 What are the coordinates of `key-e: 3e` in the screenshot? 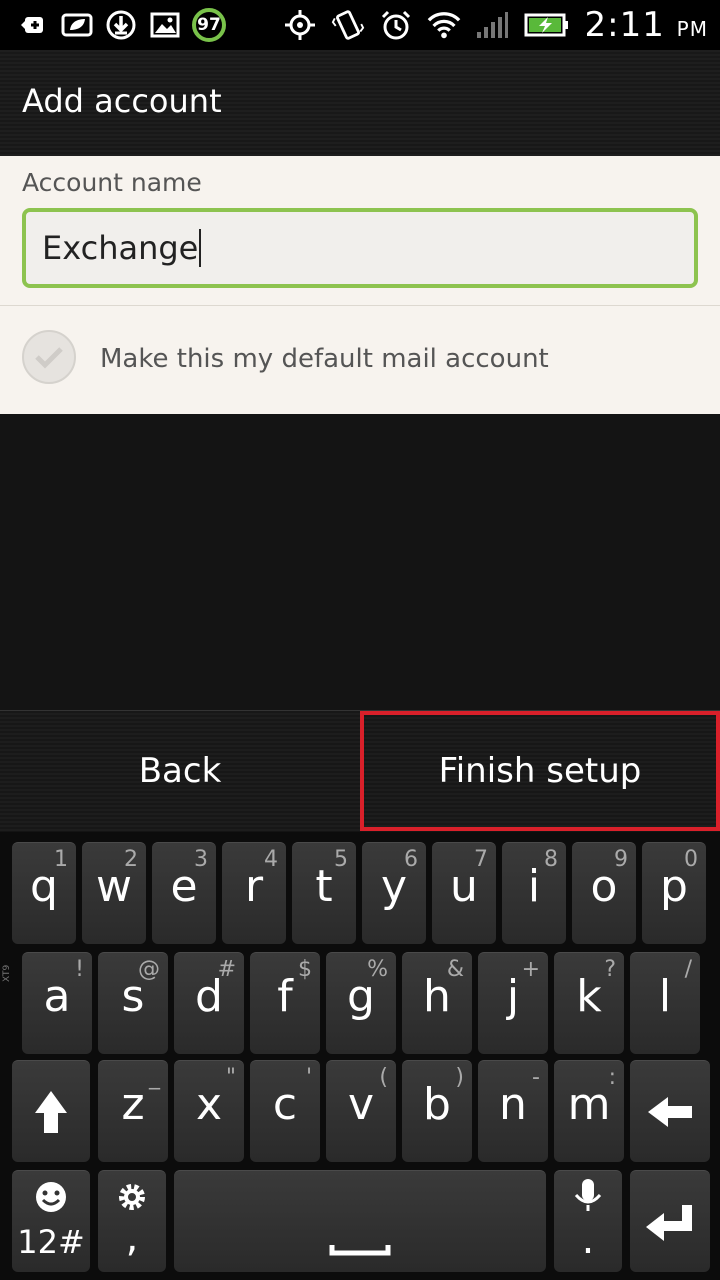 It's located at (184, 893).